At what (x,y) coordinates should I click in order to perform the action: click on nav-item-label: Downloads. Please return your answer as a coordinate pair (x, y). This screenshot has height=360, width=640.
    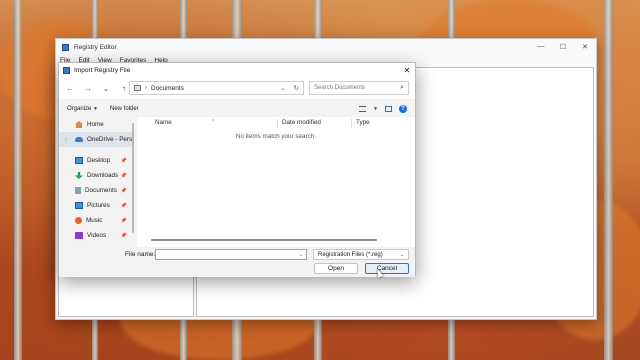
    Looking at the image, I should click on (103, 175).